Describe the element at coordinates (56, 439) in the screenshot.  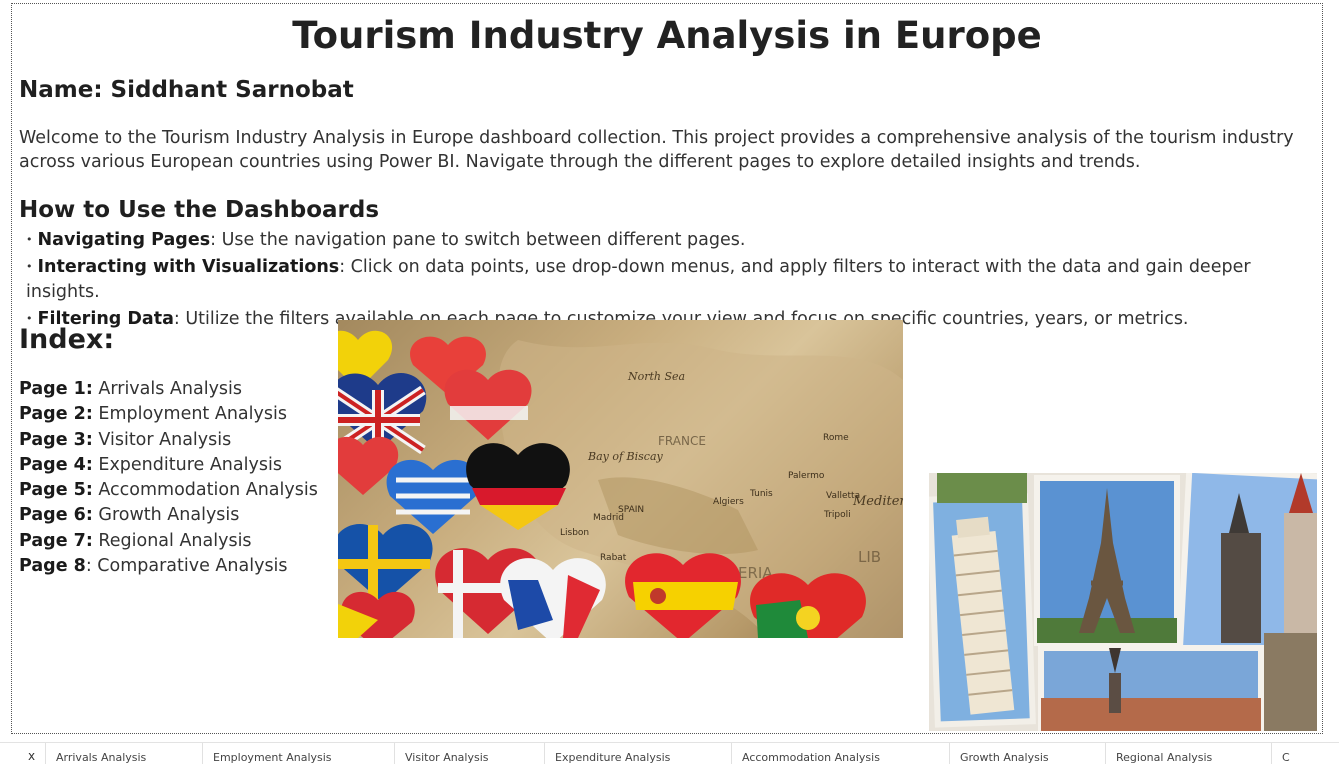
I see `index-page-number: Page 3:` at that location.